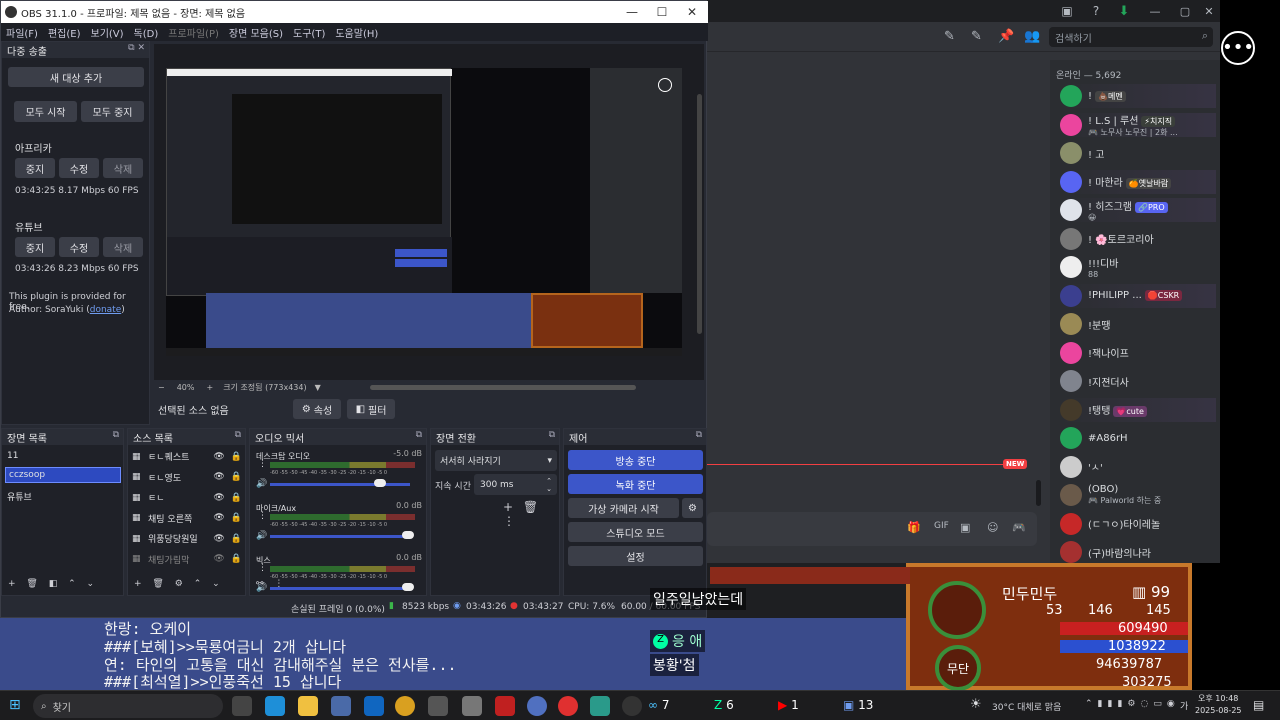 The width and height of the screenshot is (1280, 720). I want to click on stop-button: 중지, so click(35, 168).